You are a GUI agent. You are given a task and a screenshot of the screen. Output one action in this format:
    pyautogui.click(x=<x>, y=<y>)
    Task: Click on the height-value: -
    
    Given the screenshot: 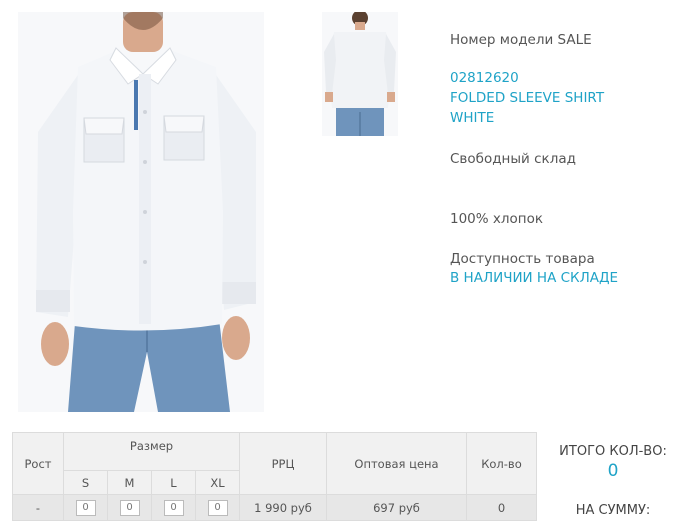 What is the action you would take?
    pyautogui.click(x=38, y=507)
    